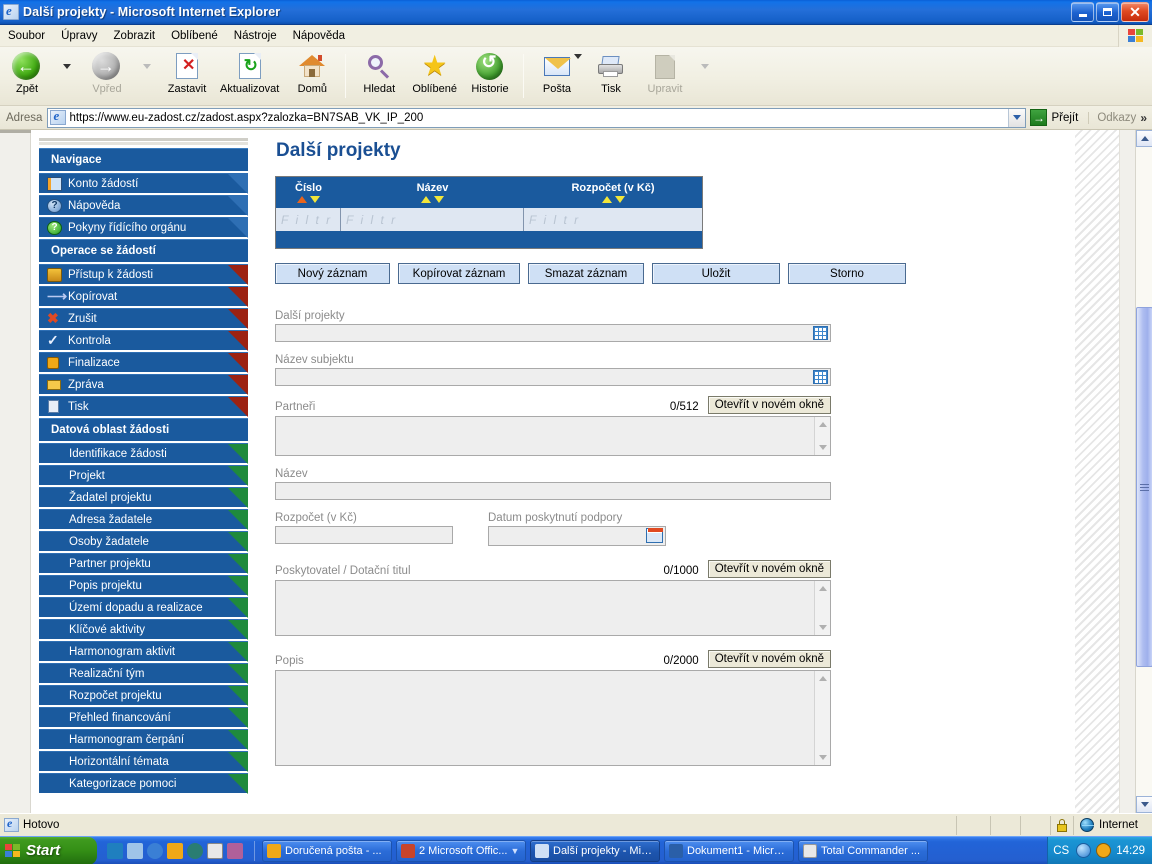 The image size is (1152, 864). What do you see at coordinates (847, 273) in the screenshot?
I see `cancel-button: Storno` at bounding box center [847, 273].